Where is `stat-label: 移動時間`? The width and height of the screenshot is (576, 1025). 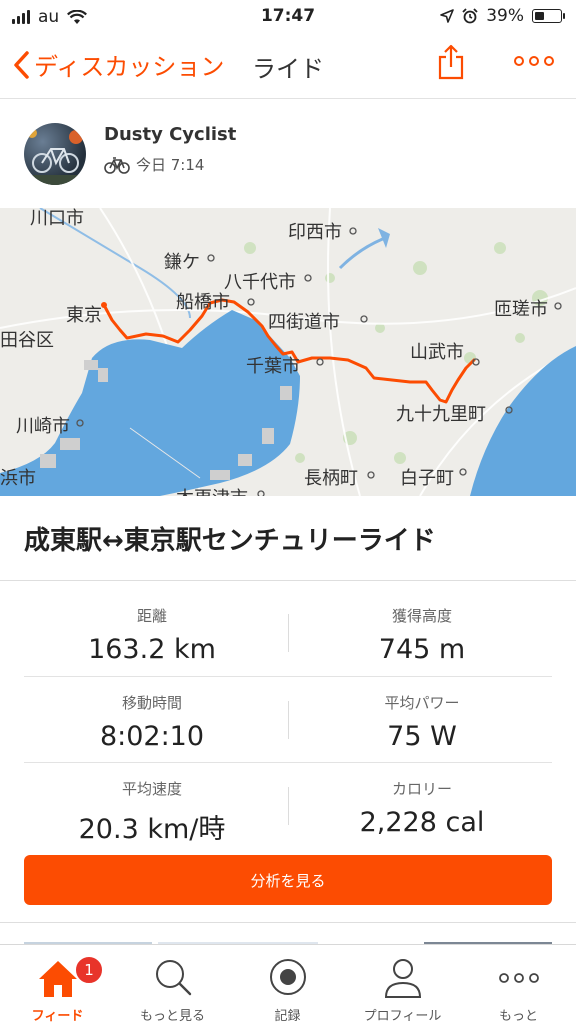
stat-label: 移動時間 is located at coordinates (151, 703).